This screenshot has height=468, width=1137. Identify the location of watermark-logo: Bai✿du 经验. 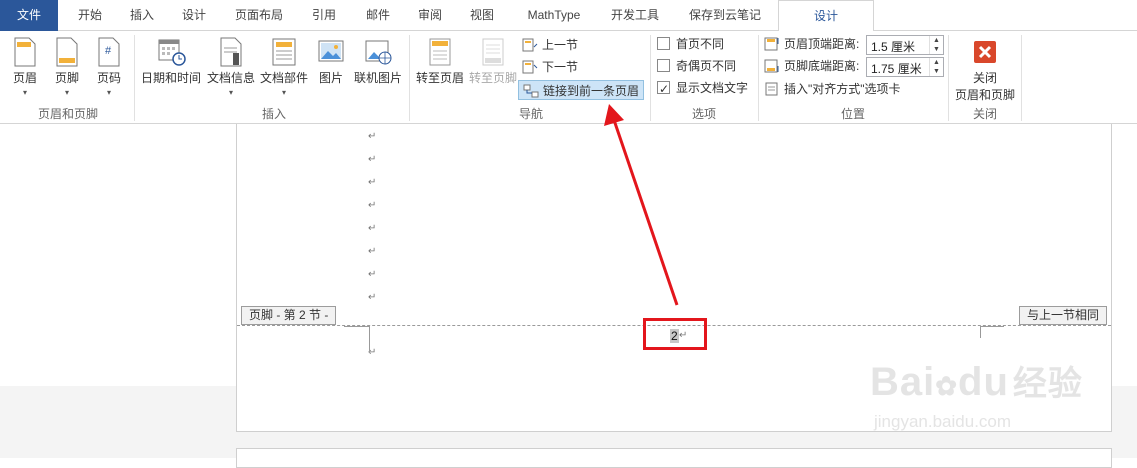
(976, 380).